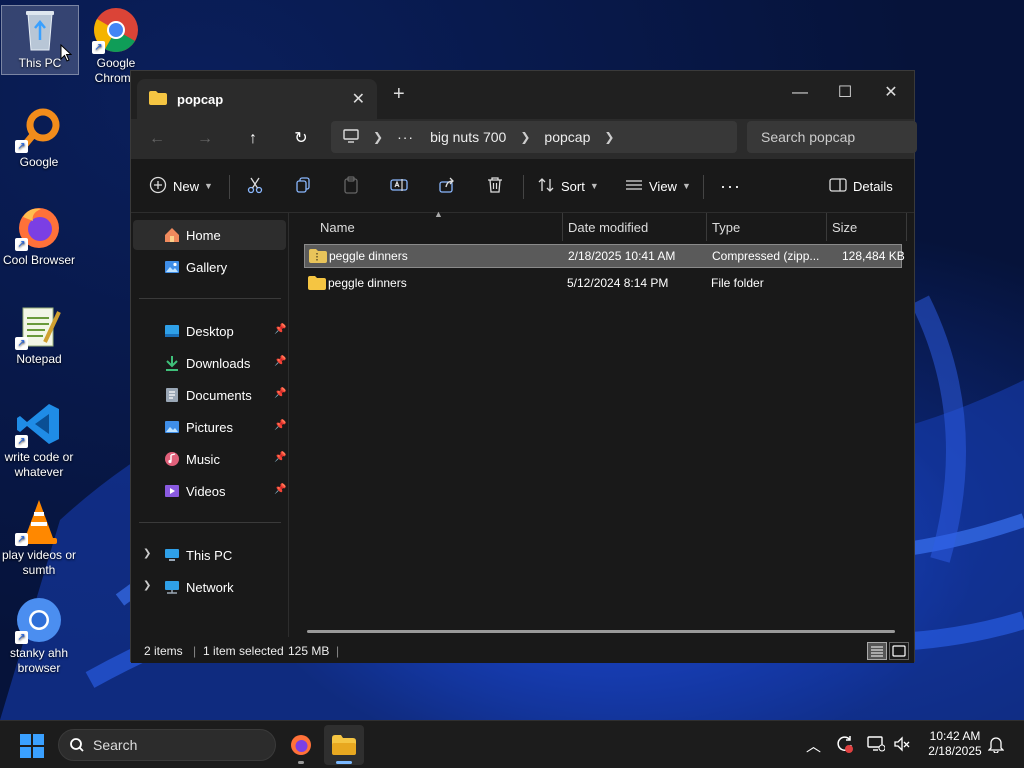 Image resolution: width=1024 pixels, height=768 pixels. Describe the element at coordinates (899, 651) in the screenshot. I see `tiles-view-icon` at that location.